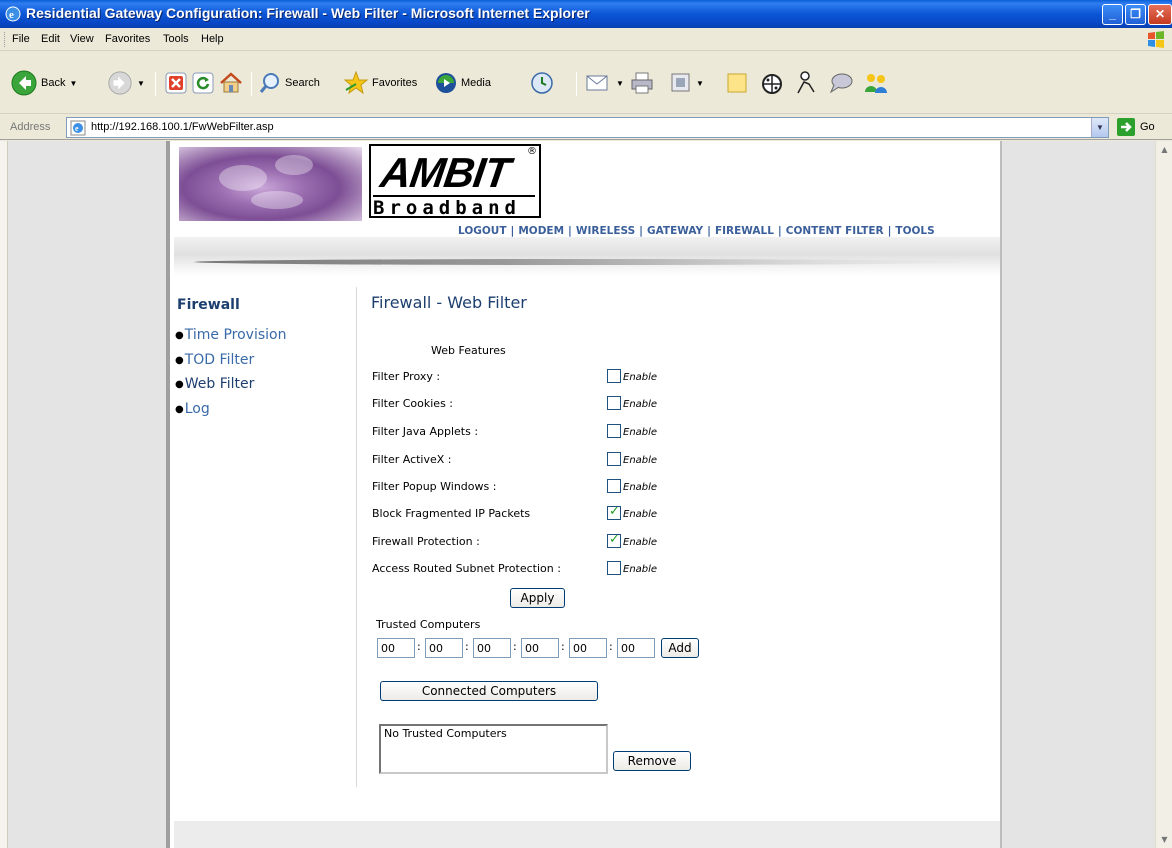 This screenshot has height=848, width=1172. Describe the element at coordinates (914, 231) in the screenshot. I see `nav-tools: TOOLS` at that location.